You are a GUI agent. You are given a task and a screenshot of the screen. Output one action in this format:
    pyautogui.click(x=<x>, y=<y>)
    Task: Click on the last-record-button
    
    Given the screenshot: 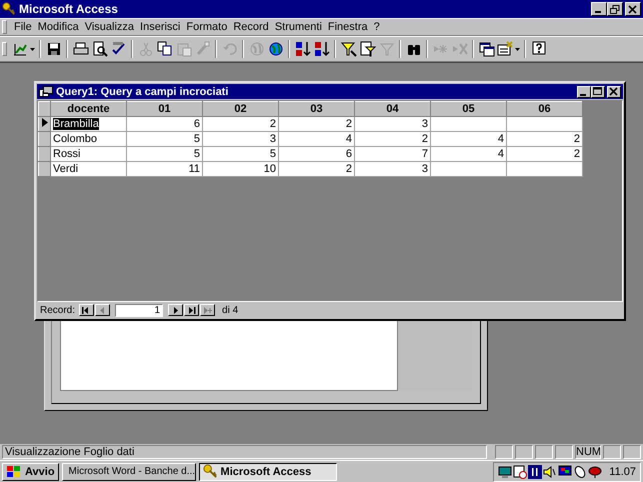 What is the action you would take?
    pyautogui.click(x=192, y=310)
    